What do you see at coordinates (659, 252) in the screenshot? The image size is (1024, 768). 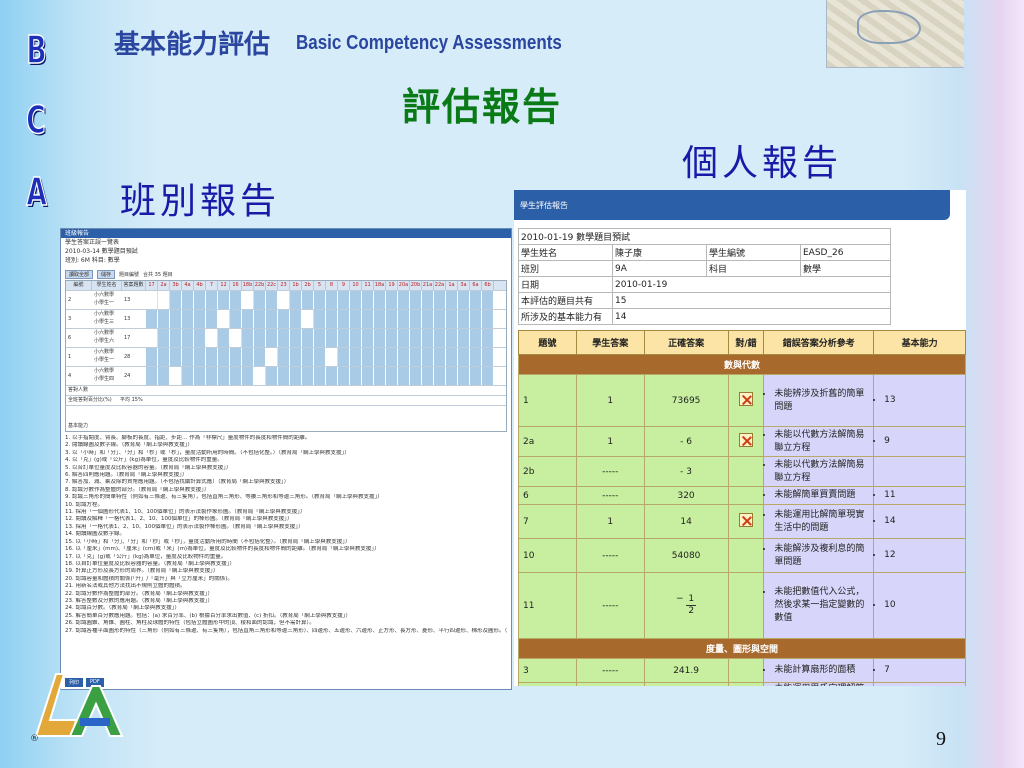 I see `student-name-value: 陳子康` at bounding box center [659, 252].